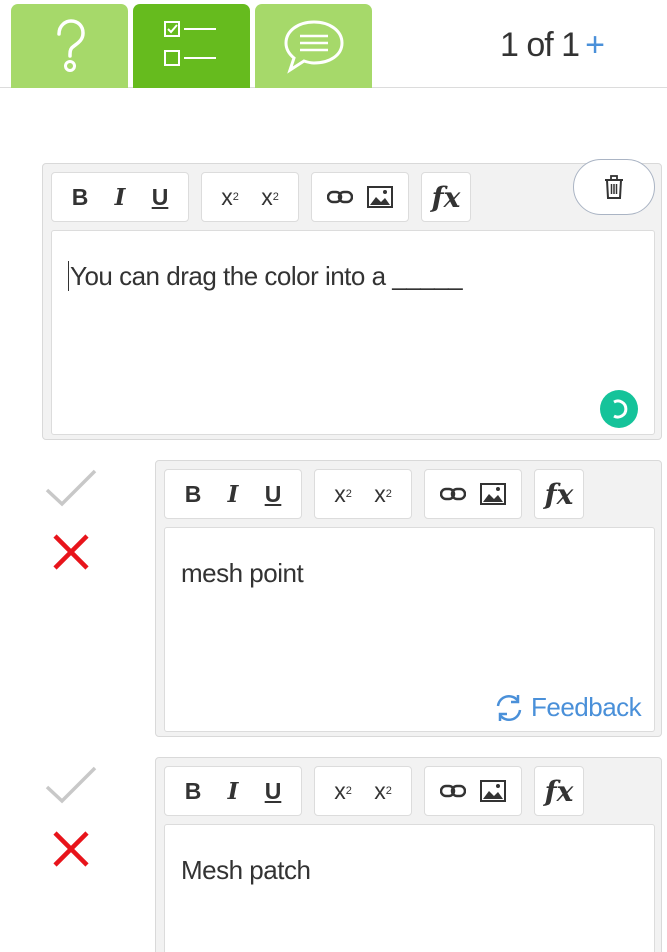 This screenshot has height=952, width=667. I want to click on trash-icon, so click(614, 187).